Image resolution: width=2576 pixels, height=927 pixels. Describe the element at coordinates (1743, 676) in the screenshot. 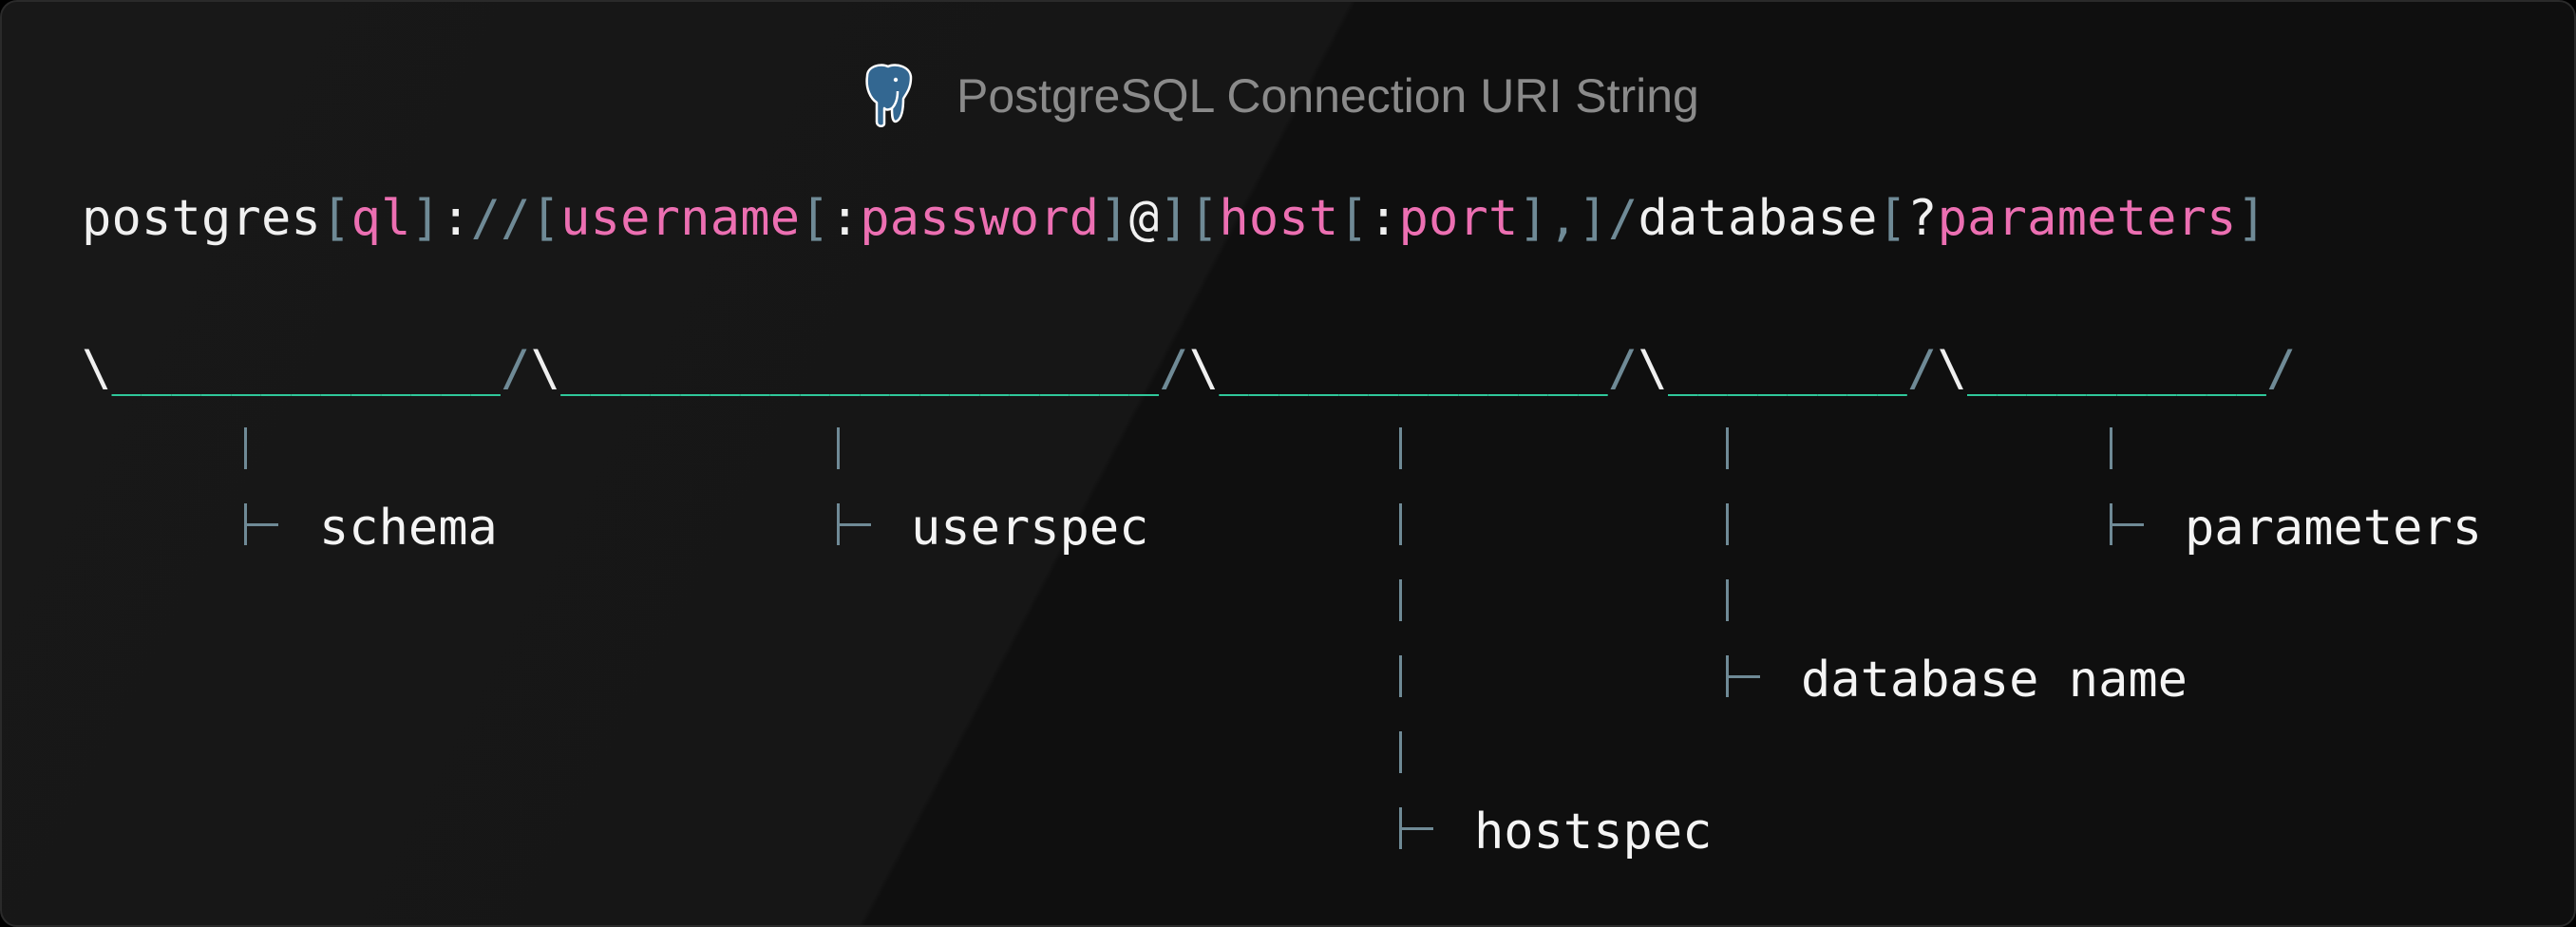

I see `database-tee-arm` at that location.